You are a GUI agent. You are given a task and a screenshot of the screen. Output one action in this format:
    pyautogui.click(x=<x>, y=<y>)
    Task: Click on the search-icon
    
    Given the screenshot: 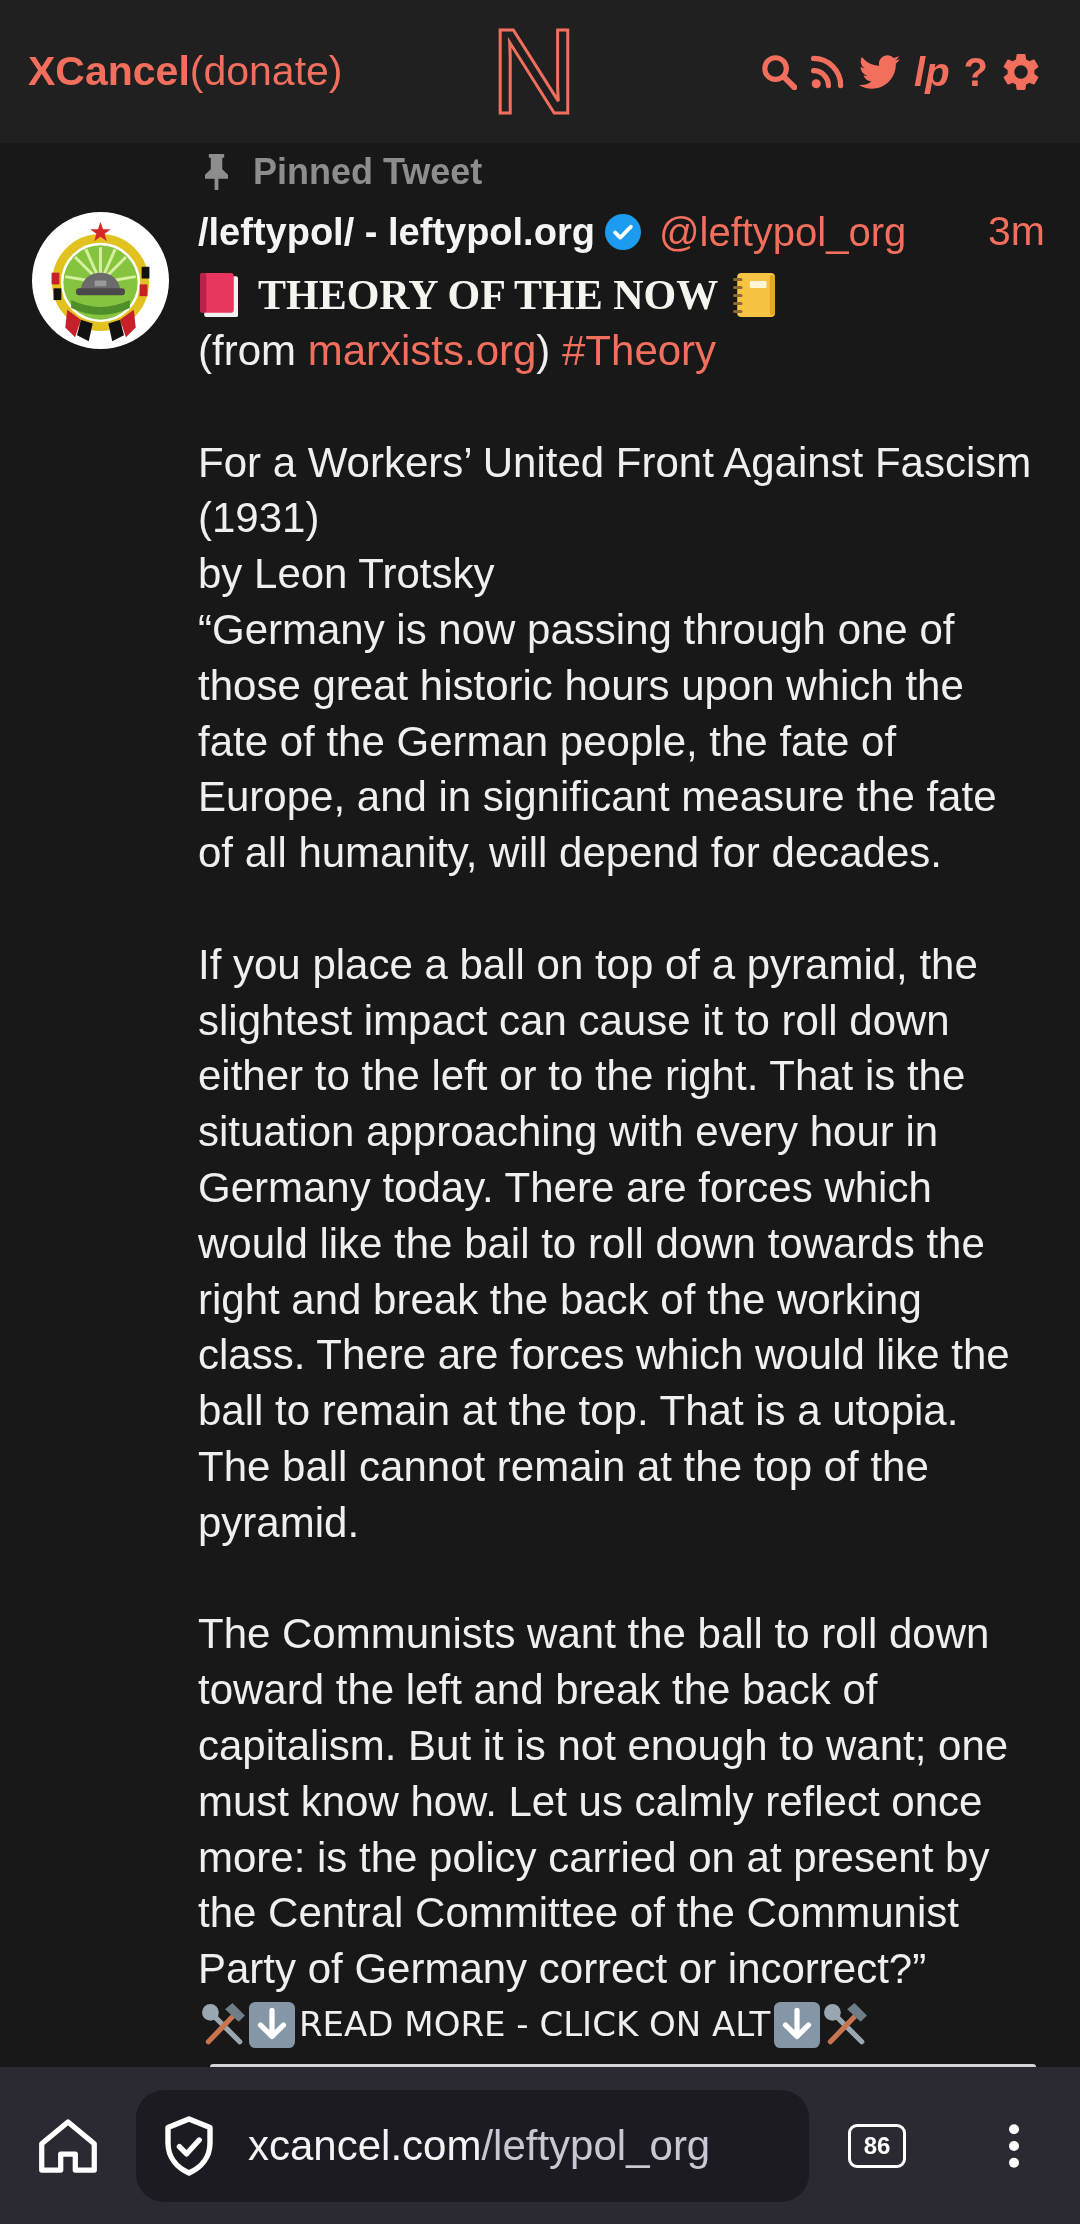 What is the action you would take?
    pyautogui.click(x=779, y=71)
    